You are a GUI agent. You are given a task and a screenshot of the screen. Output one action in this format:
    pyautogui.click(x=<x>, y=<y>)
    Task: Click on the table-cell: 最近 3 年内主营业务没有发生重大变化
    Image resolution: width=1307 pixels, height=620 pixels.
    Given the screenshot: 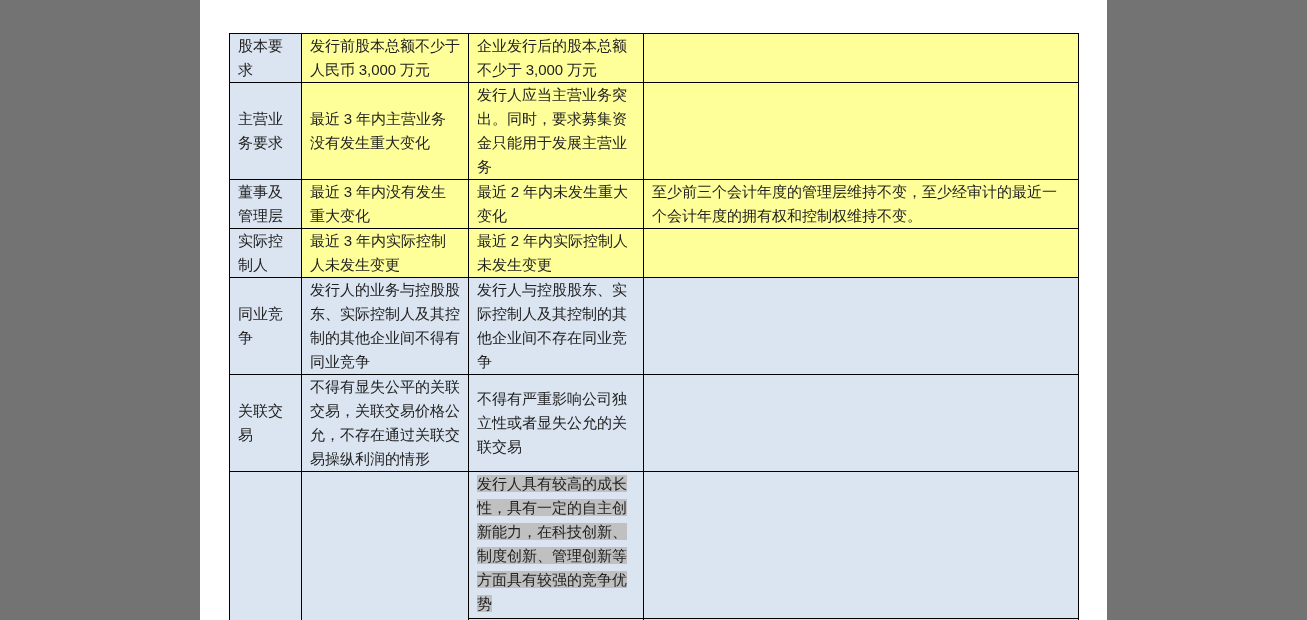 What is the action you would take?
    pyautogui.click(x=384, y=131)
    